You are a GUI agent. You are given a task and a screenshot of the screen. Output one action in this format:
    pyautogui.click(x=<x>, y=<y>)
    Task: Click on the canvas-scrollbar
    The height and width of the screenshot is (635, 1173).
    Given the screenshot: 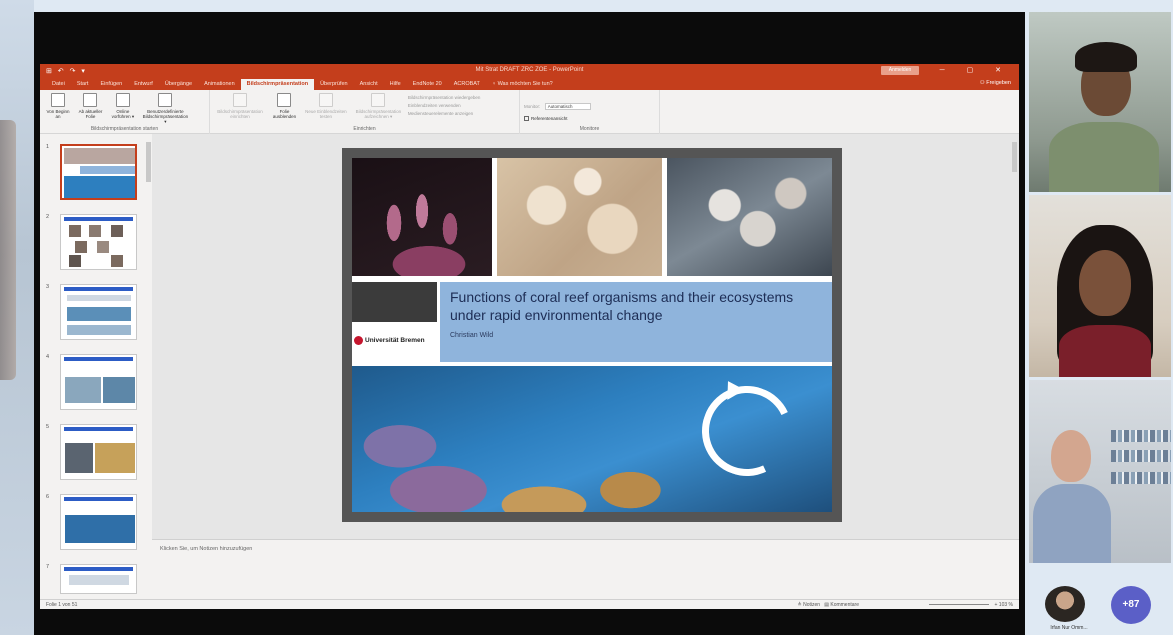 What is the action you would take?
    pyautogui.click(x=1014, y=157)
    